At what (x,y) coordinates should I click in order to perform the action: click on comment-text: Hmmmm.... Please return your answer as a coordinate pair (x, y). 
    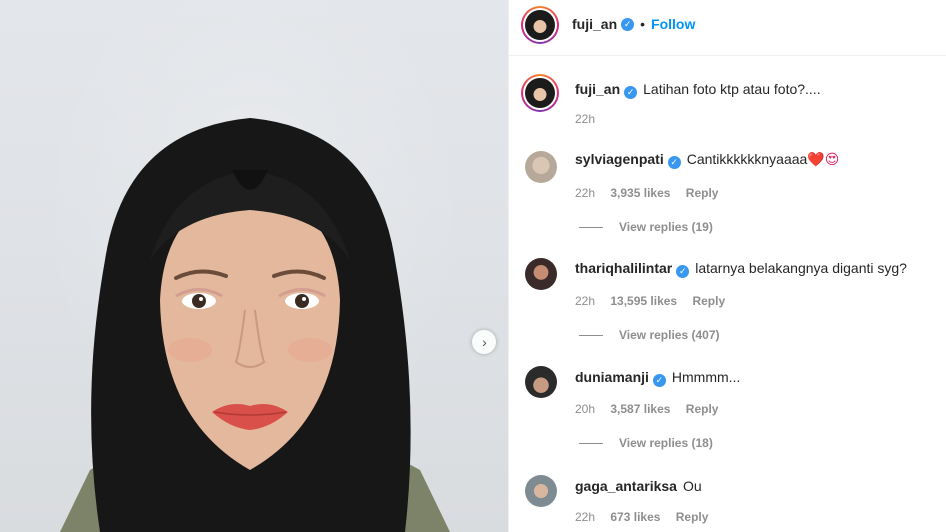
    Looking at the image, I should click on (706, 377).